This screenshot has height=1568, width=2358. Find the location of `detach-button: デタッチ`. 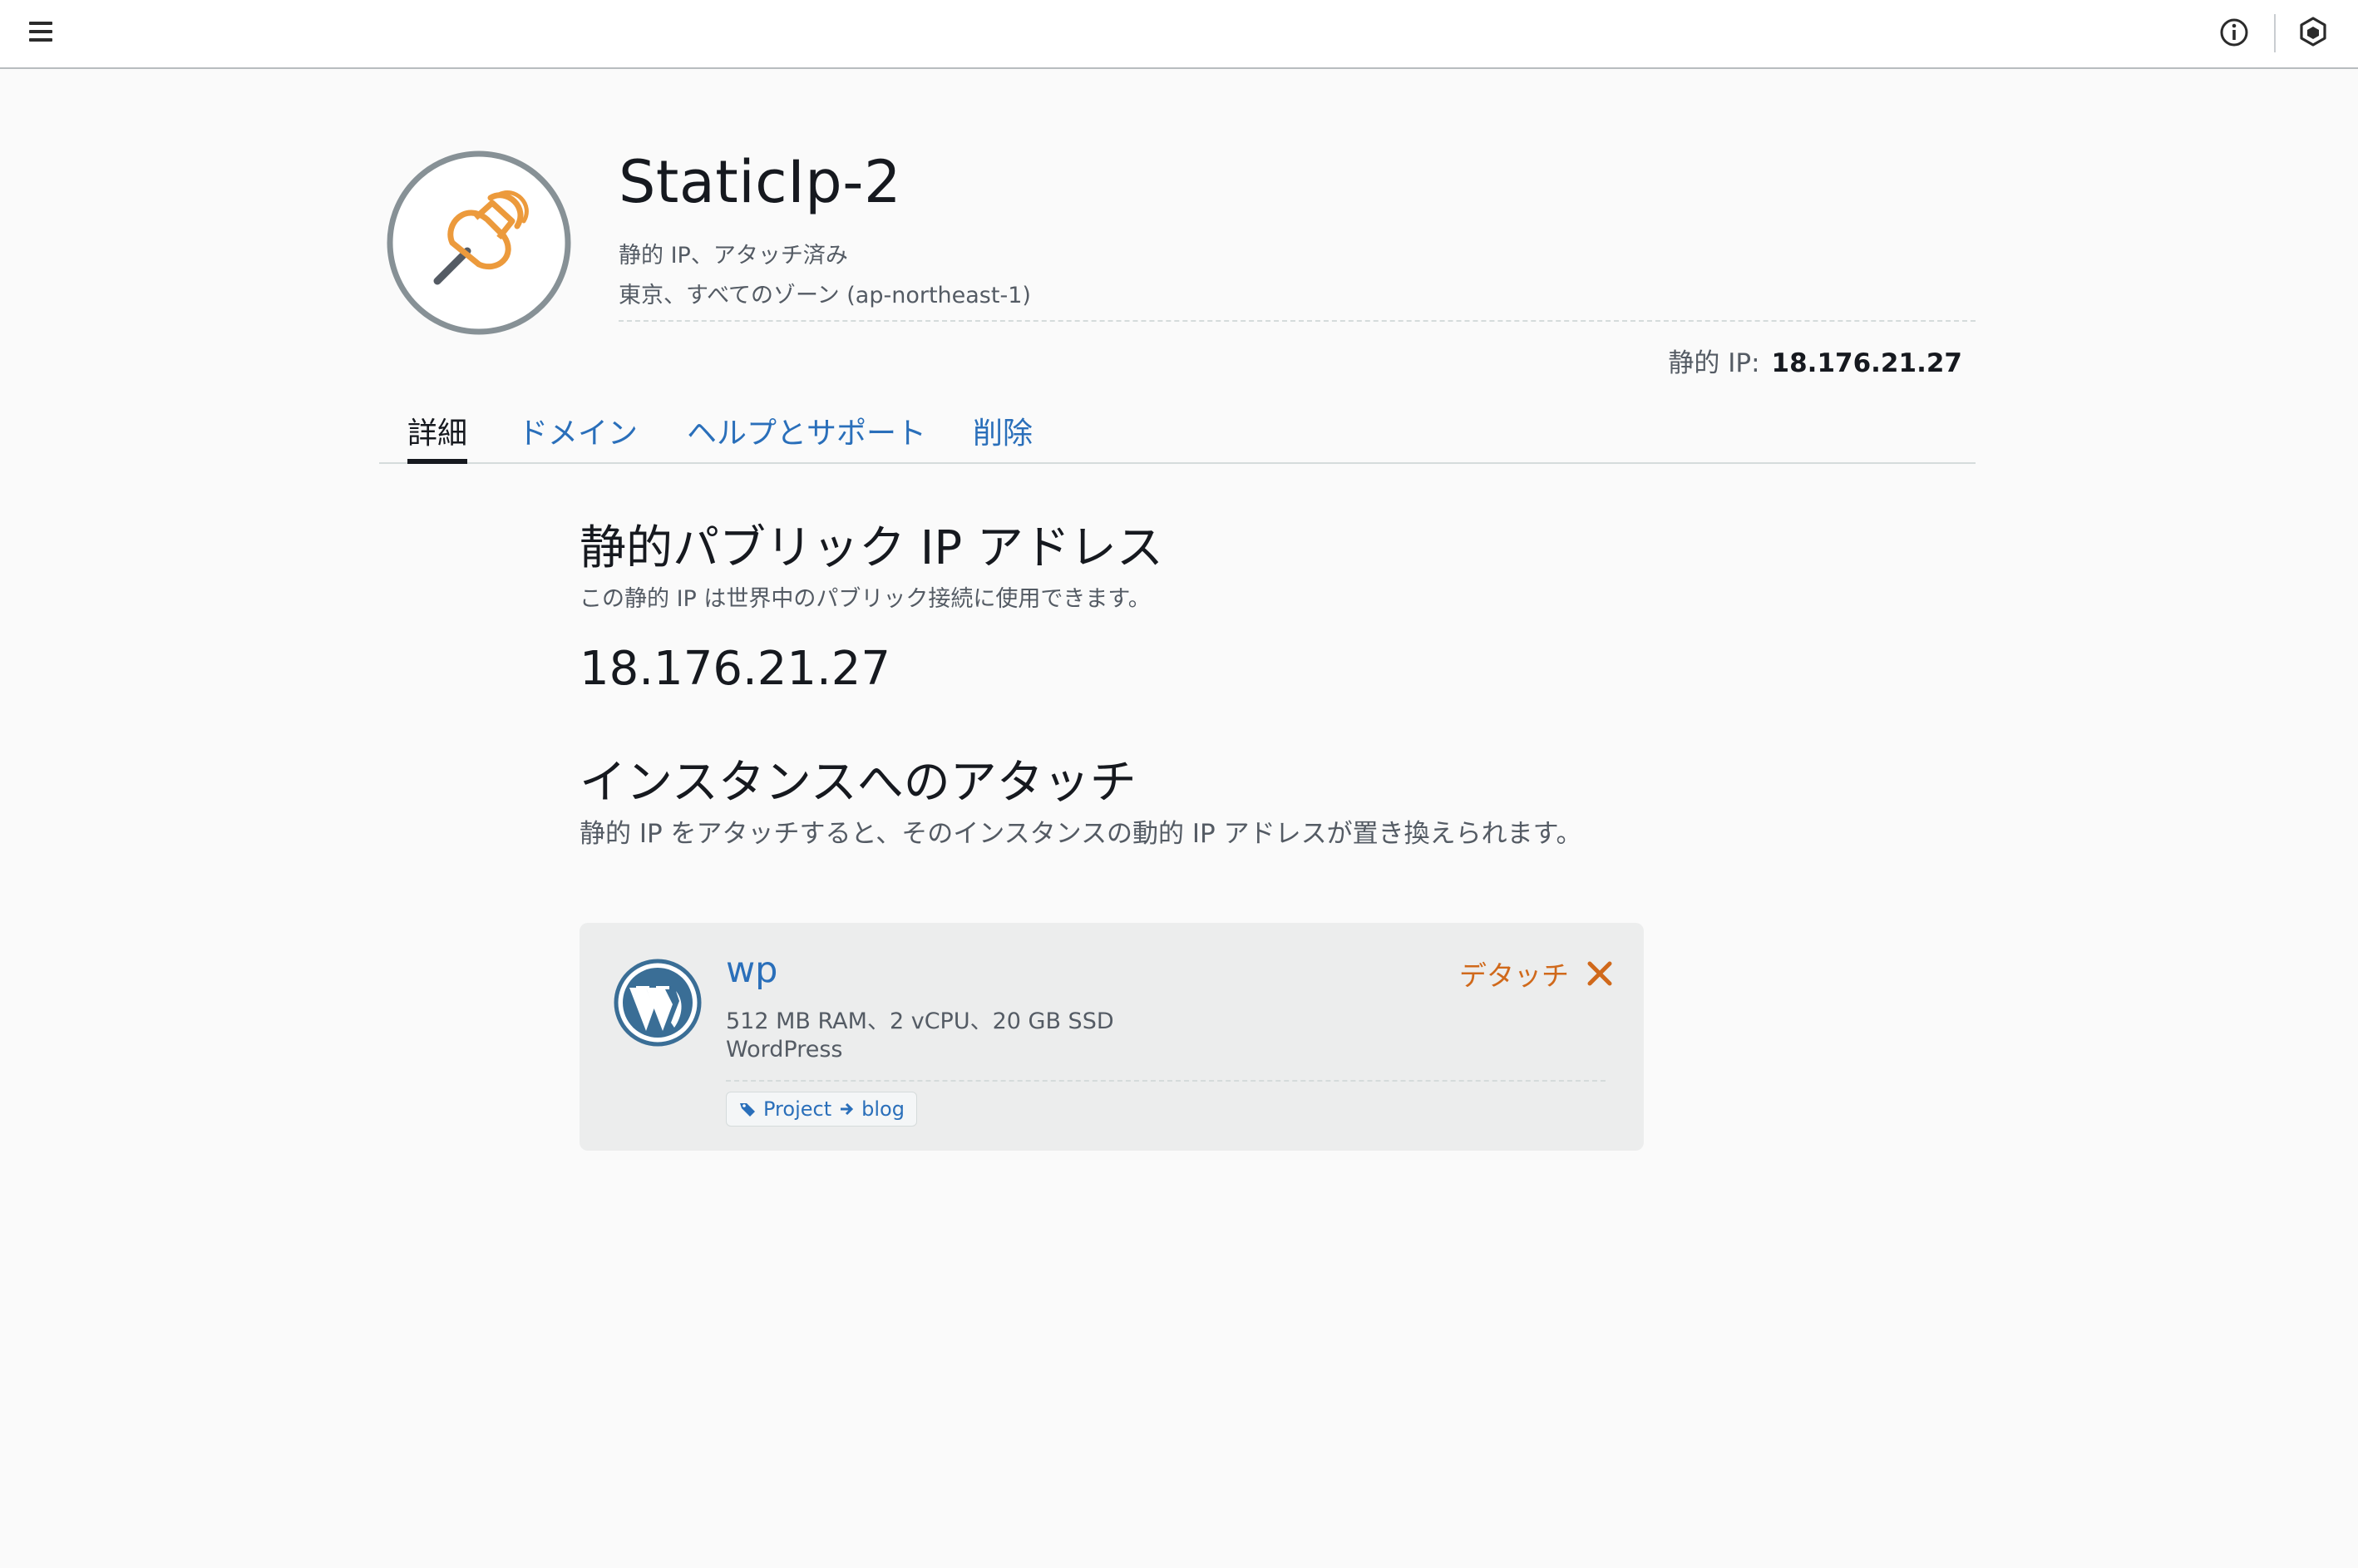

detach-button: デタッチ is located at coordinates (1514, 974).